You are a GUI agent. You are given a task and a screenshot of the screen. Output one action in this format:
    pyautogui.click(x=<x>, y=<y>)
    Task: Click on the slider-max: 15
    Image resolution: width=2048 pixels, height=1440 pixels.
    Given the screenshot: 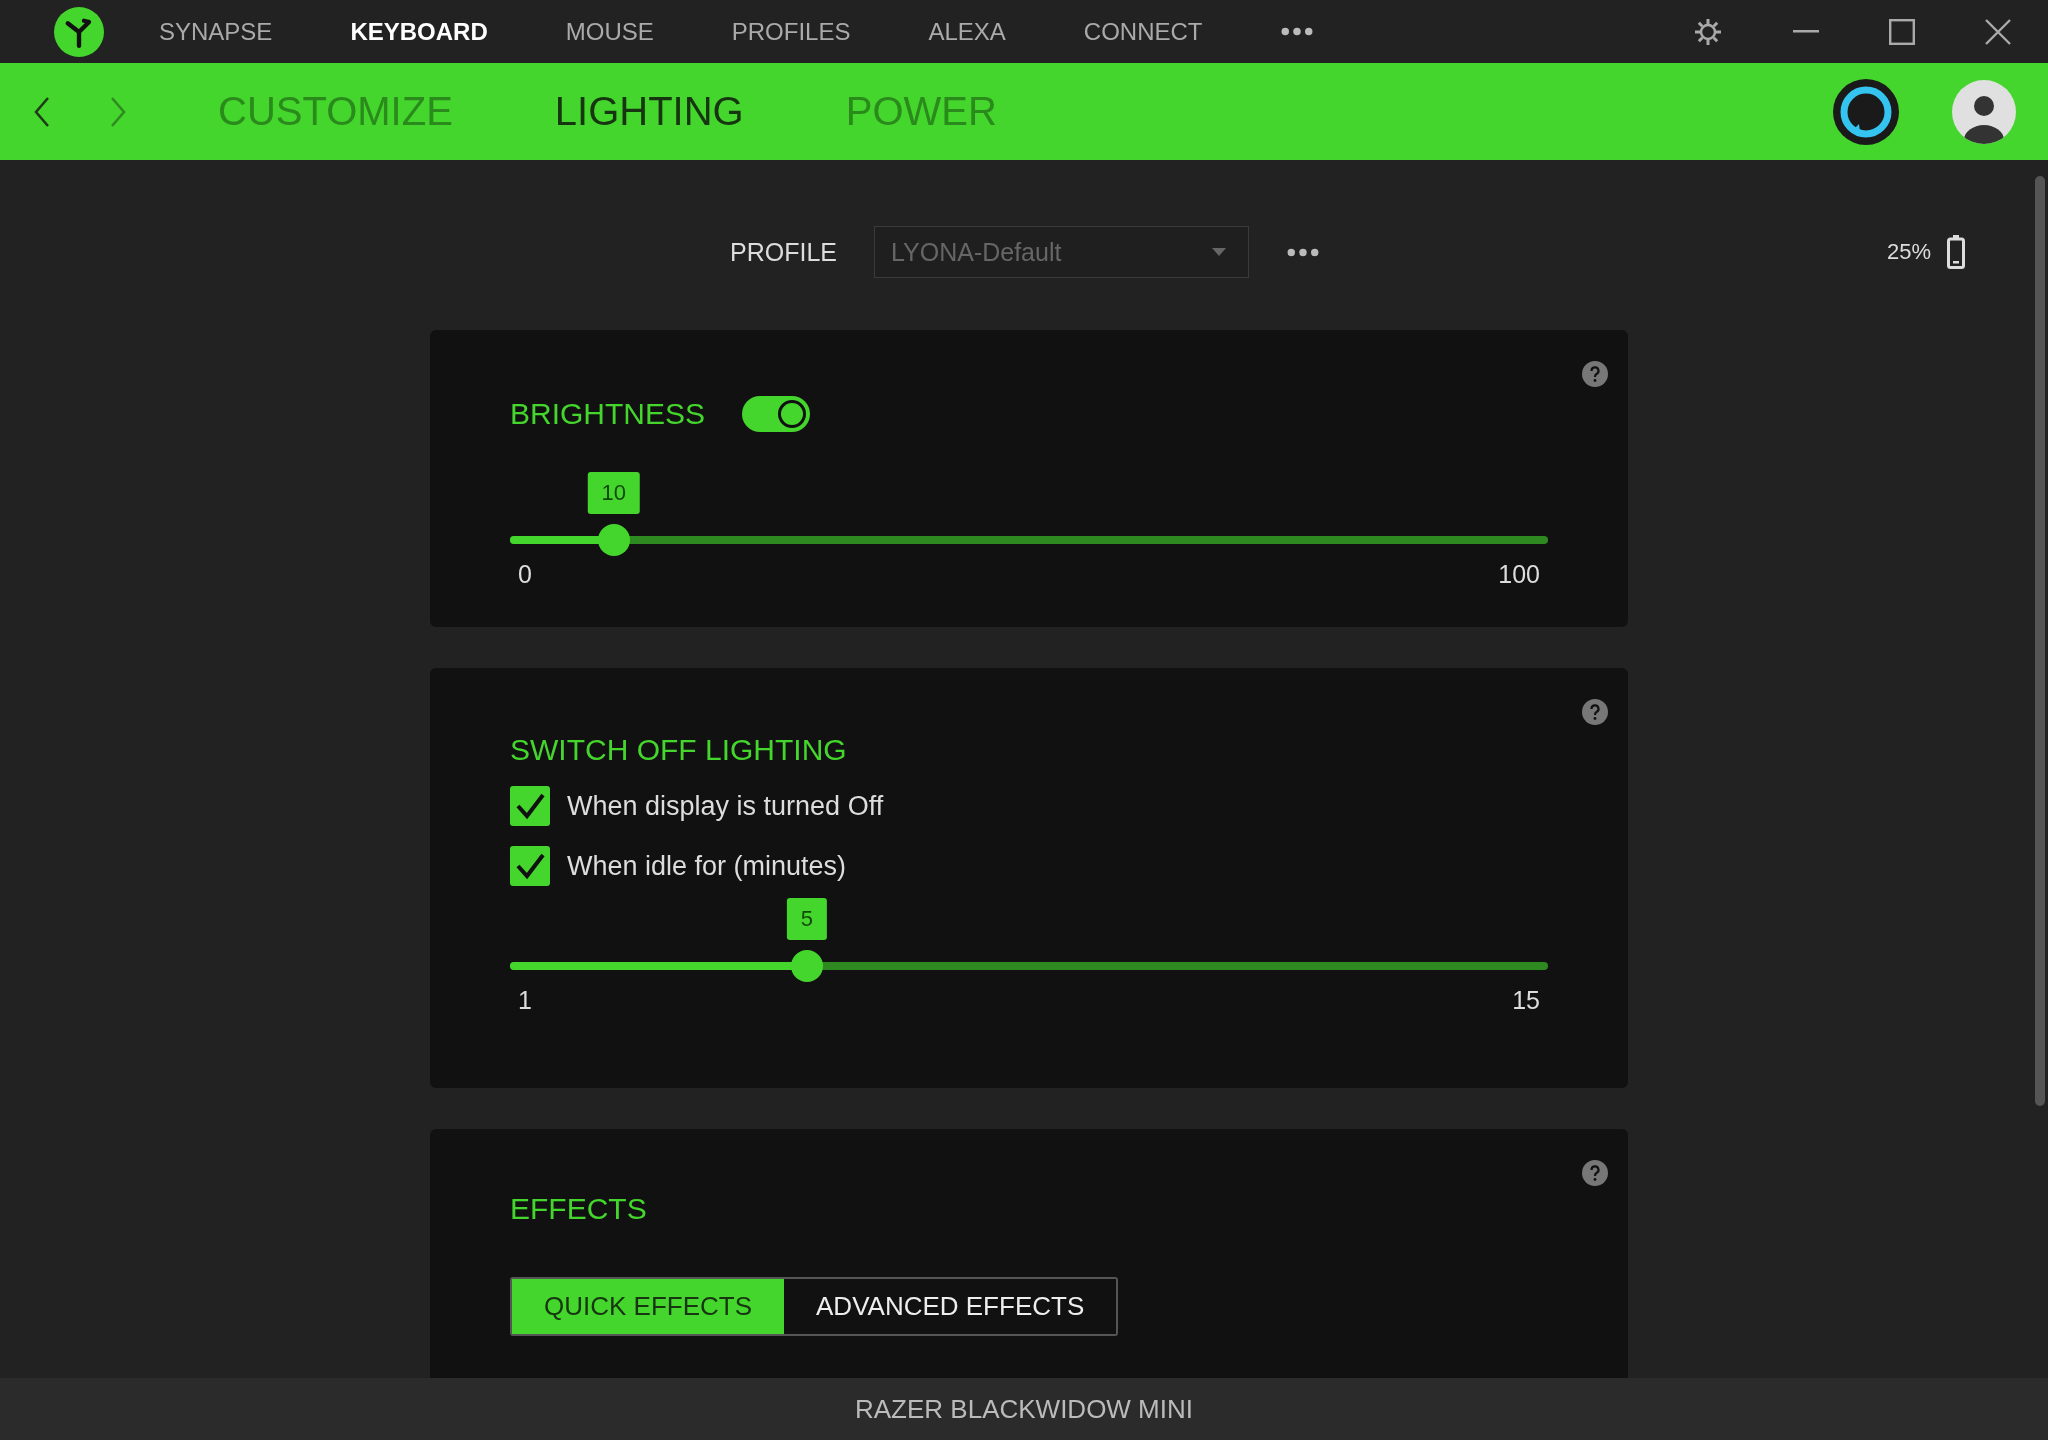 What is the action you would take?
    pyautogui.click(x=1526, y=1000)
    